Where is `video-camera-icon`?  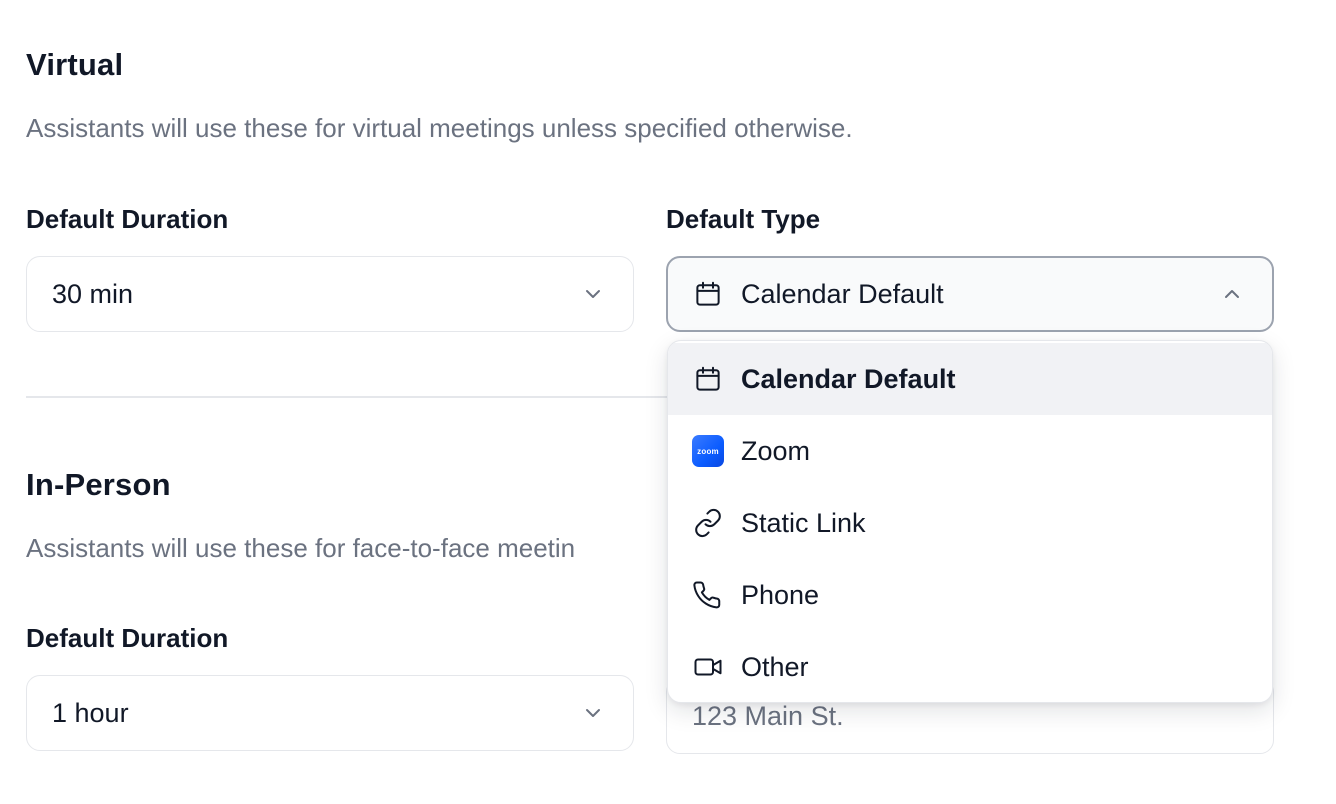
video-camera-icon is located at coordinates (708, 667).